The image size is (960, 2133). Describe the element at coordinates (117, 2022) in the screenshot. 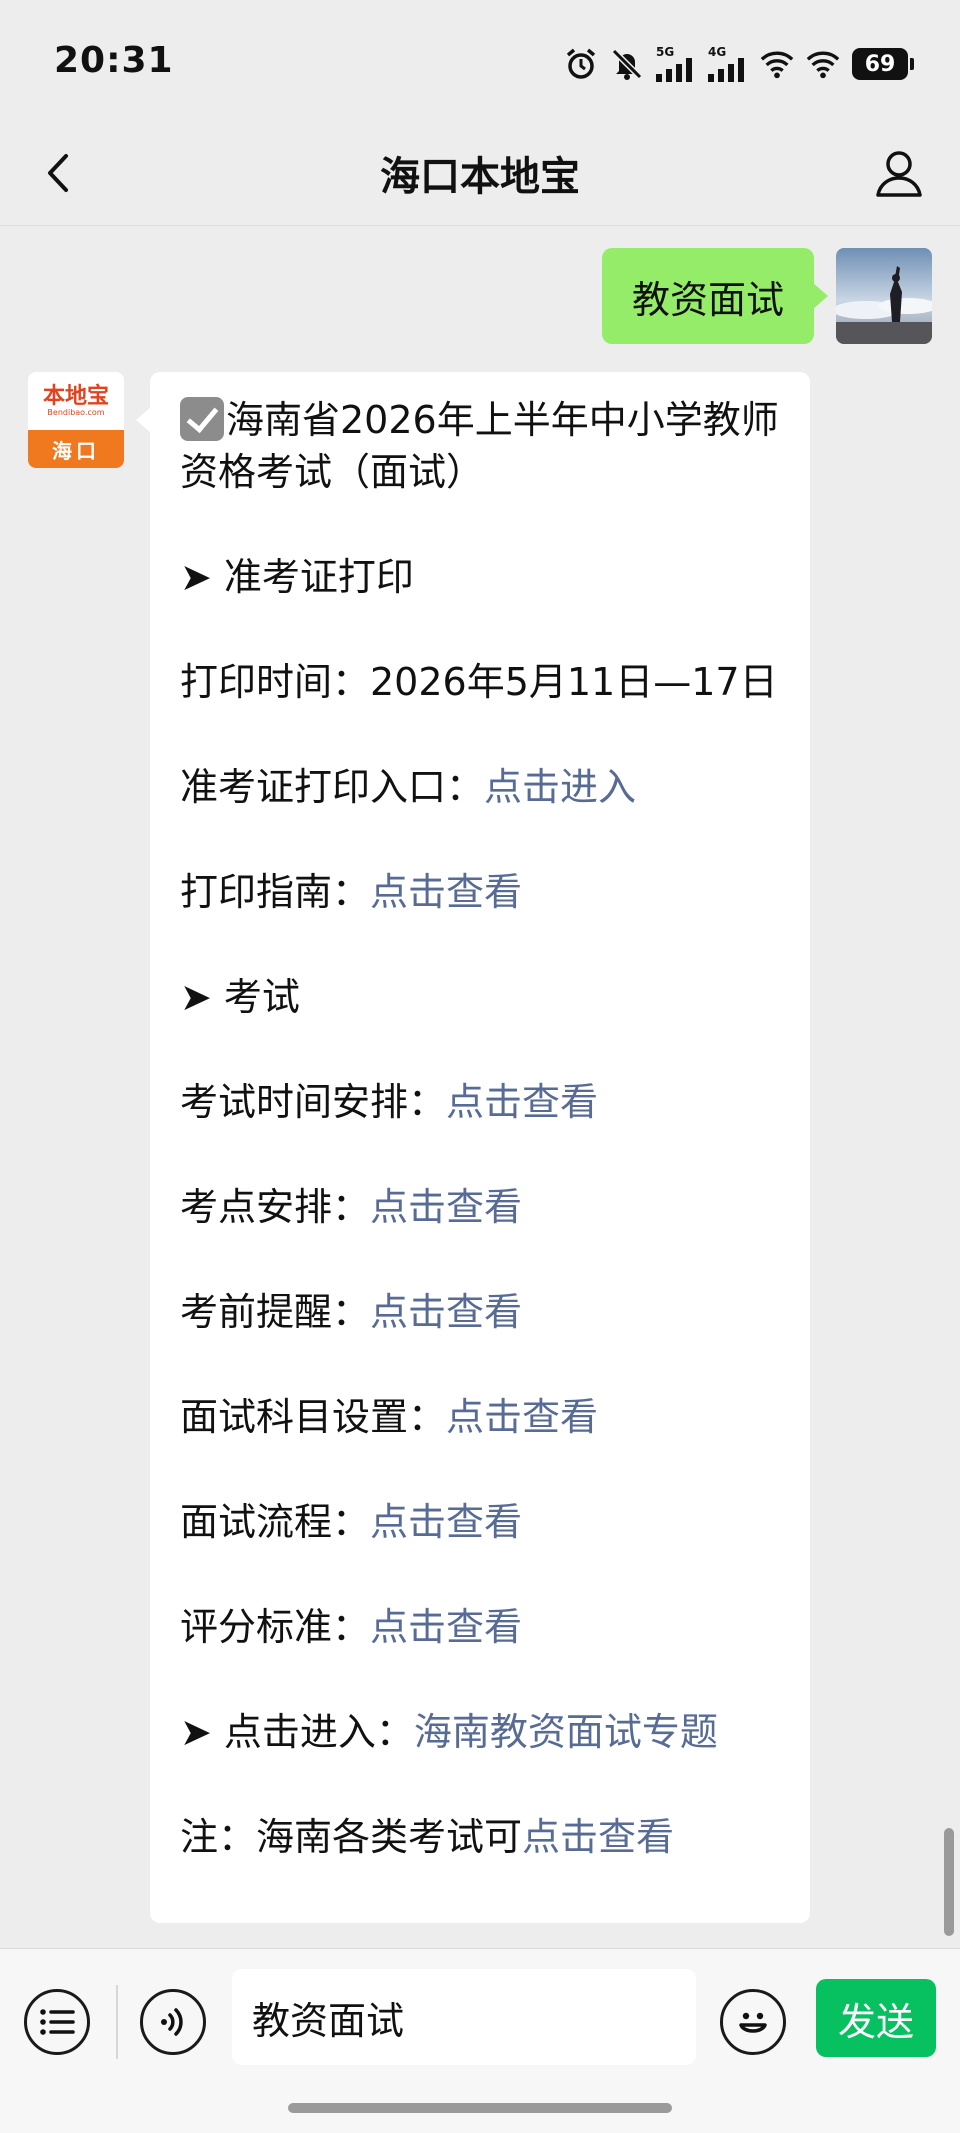

I see `input-divider` at that location.